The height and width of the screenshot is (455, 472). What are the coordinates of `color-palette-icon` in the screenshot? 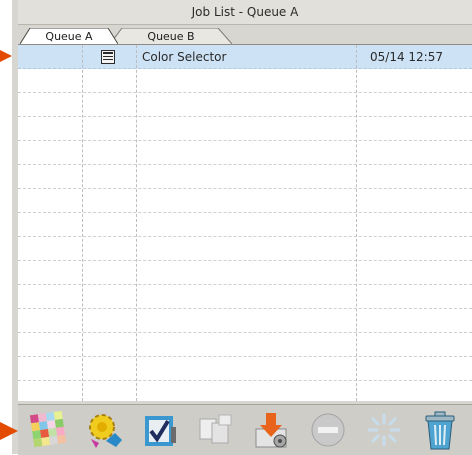 It's located at (48, 429).